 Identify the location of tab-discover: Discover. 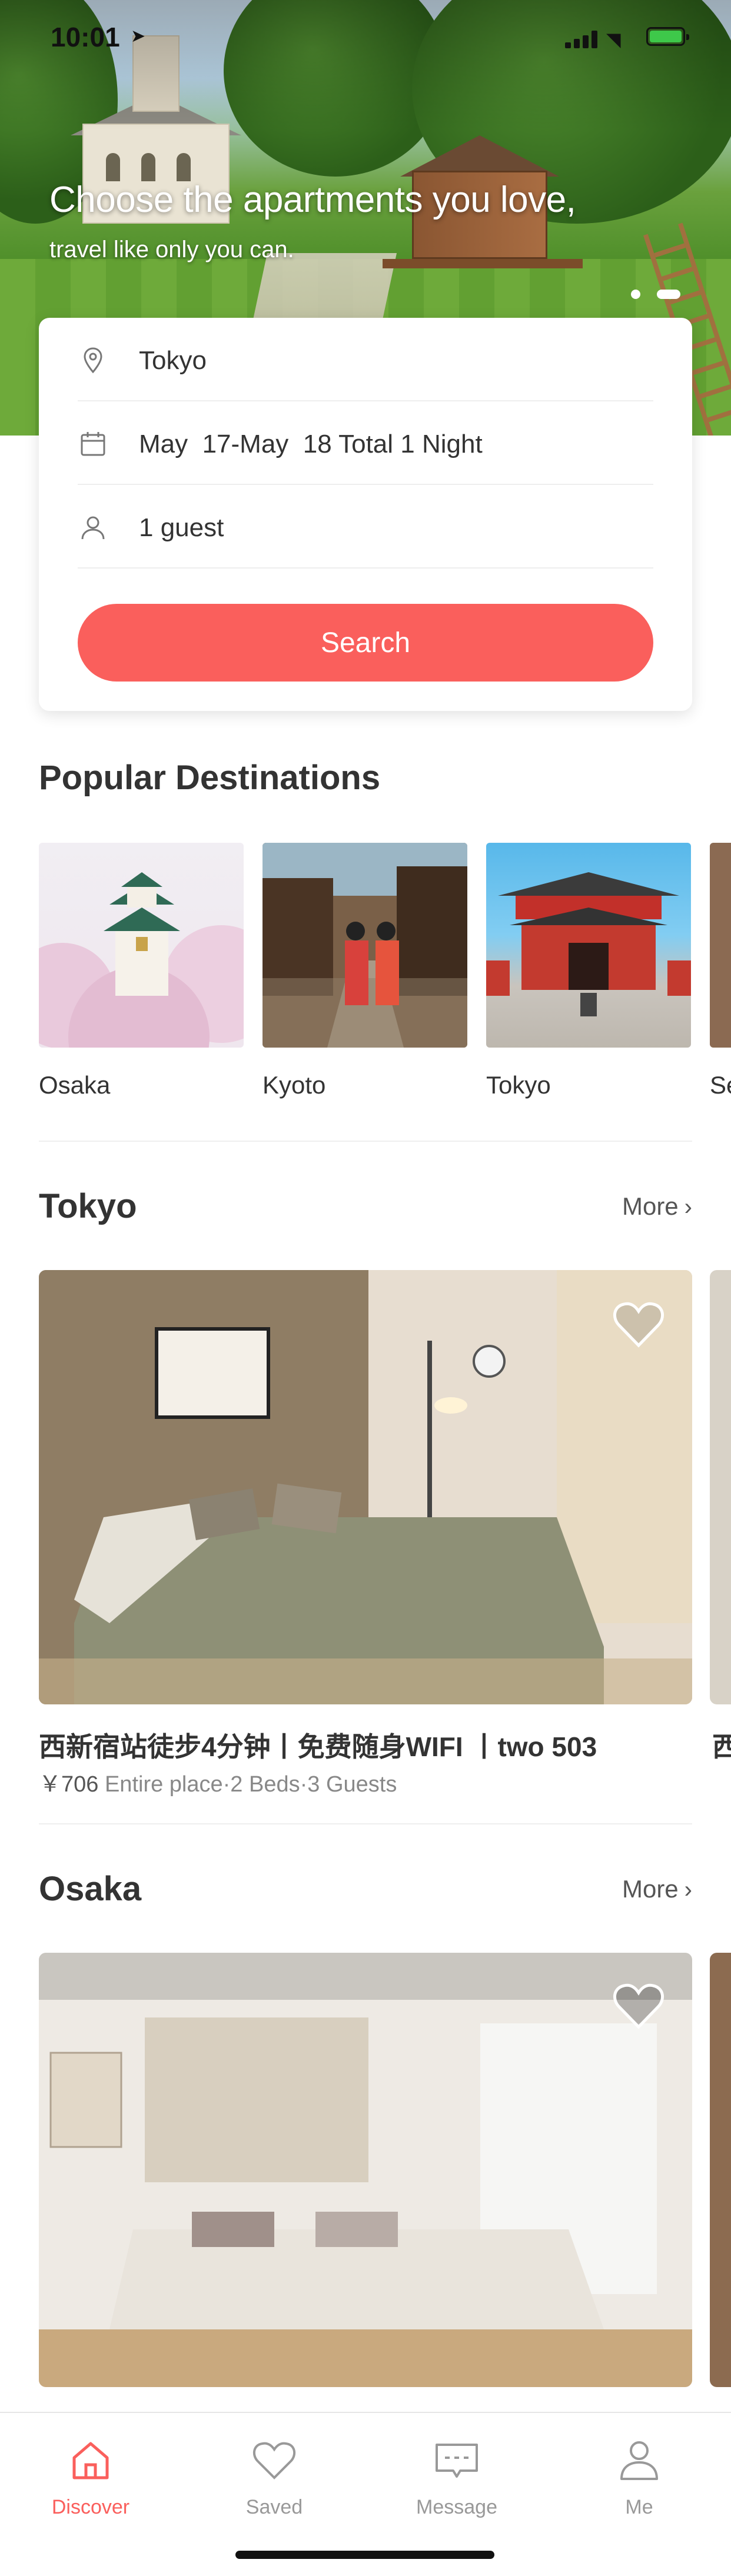
(90, 2478).